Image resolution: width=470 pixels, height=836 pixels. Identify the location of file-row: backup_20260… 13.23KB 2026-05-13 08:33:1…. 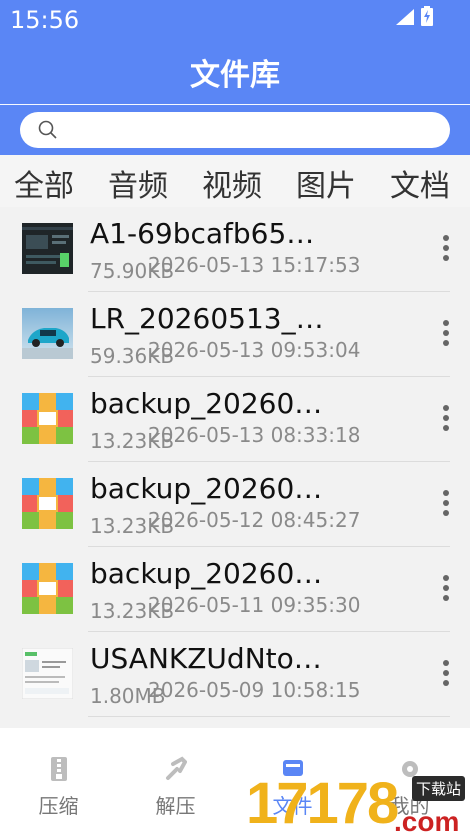
(235, 419).